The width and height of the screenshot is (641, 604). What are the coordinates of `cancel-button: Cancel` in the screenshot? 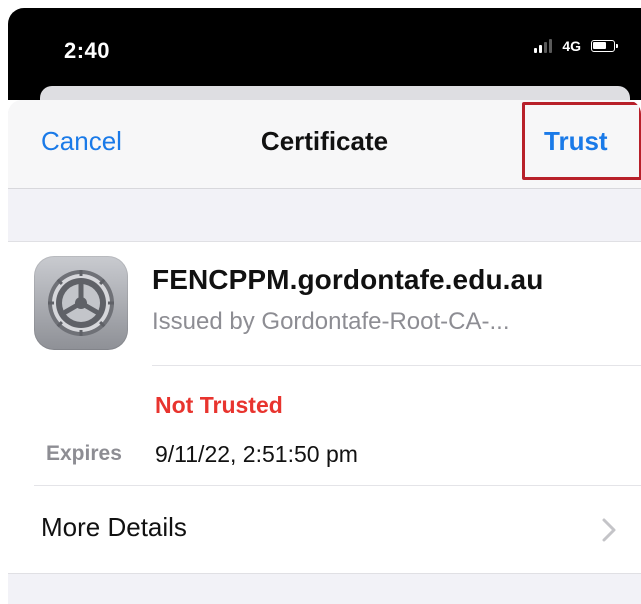 It's located at (81, 141).